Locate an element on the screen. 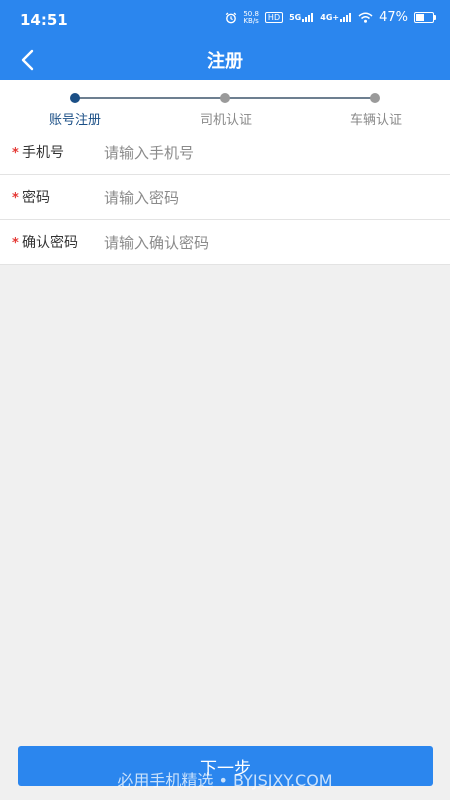 The height and width of the screenshot is (800, 450). net-speed: 50.8 KB/s is located at coordinates (251, 17).